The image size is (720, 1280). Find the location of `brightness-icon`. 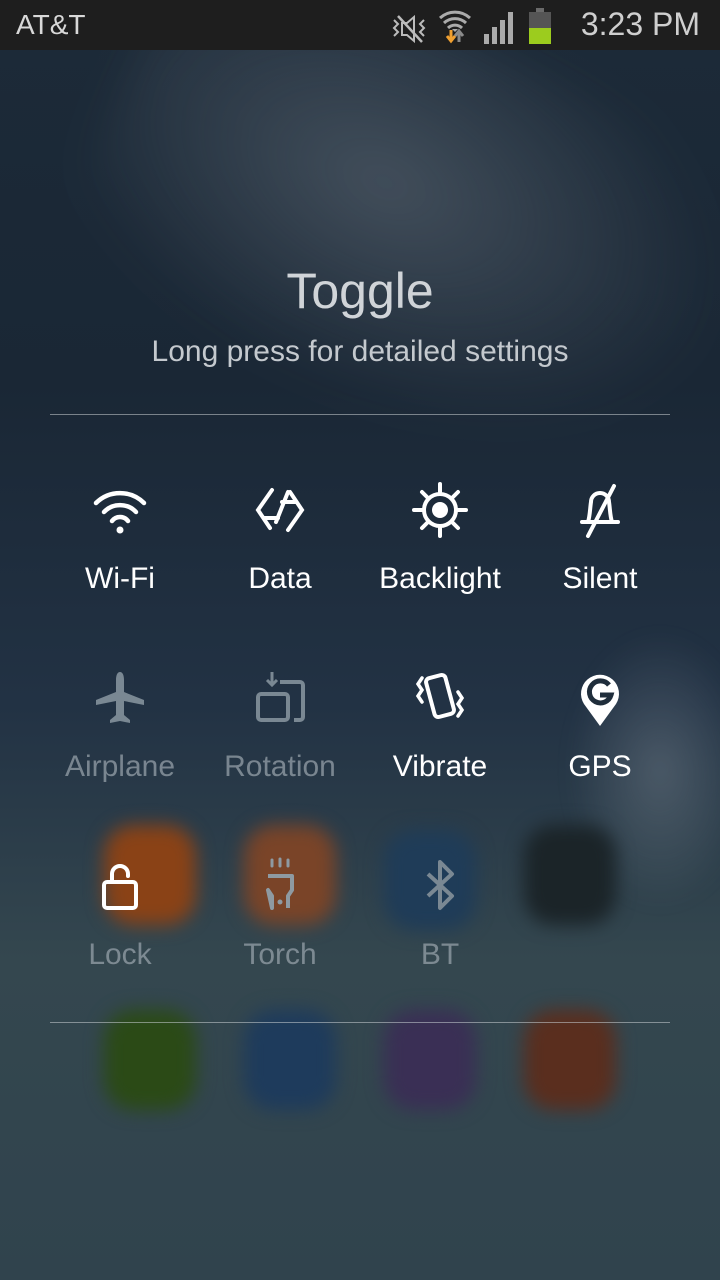

brightness-icon is located at coordinates (440, 510).